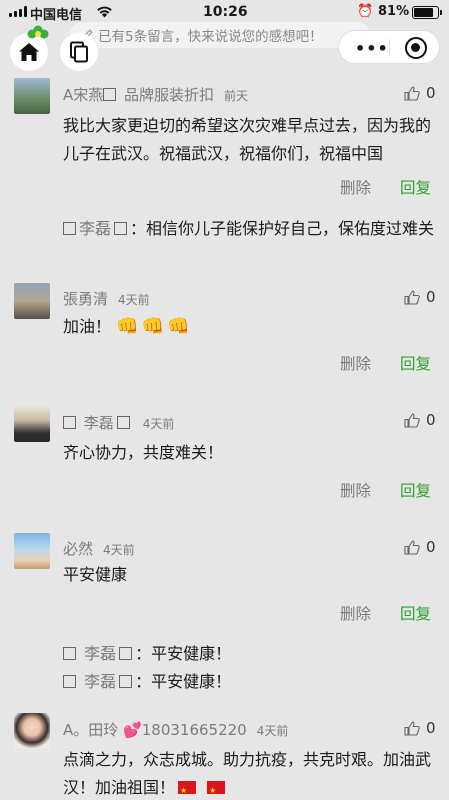  I want to click on comment-author: A。田玲 💕18031665220 4天前, so click(176, 730).